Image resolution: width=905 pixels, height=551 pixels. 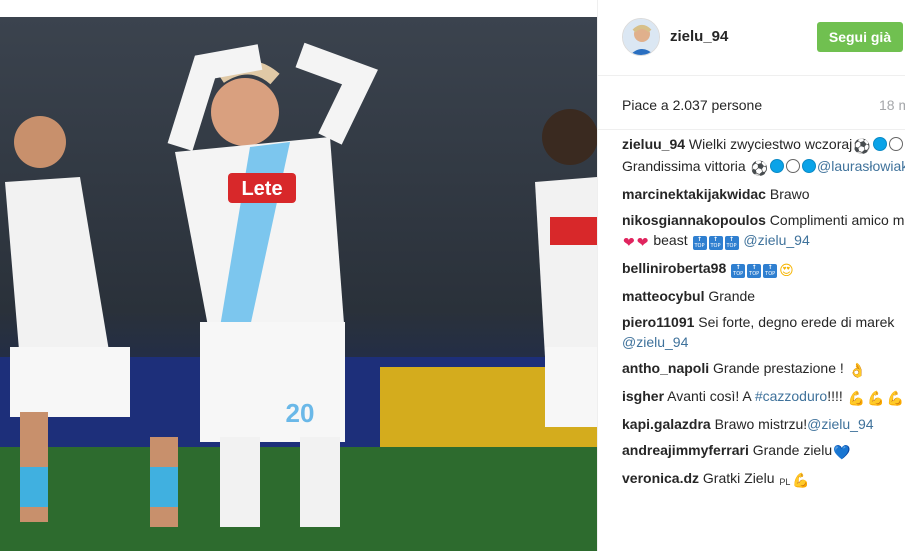 I want to click on comment-username: marcinektakijakwidac, so click(x=694, y=194).